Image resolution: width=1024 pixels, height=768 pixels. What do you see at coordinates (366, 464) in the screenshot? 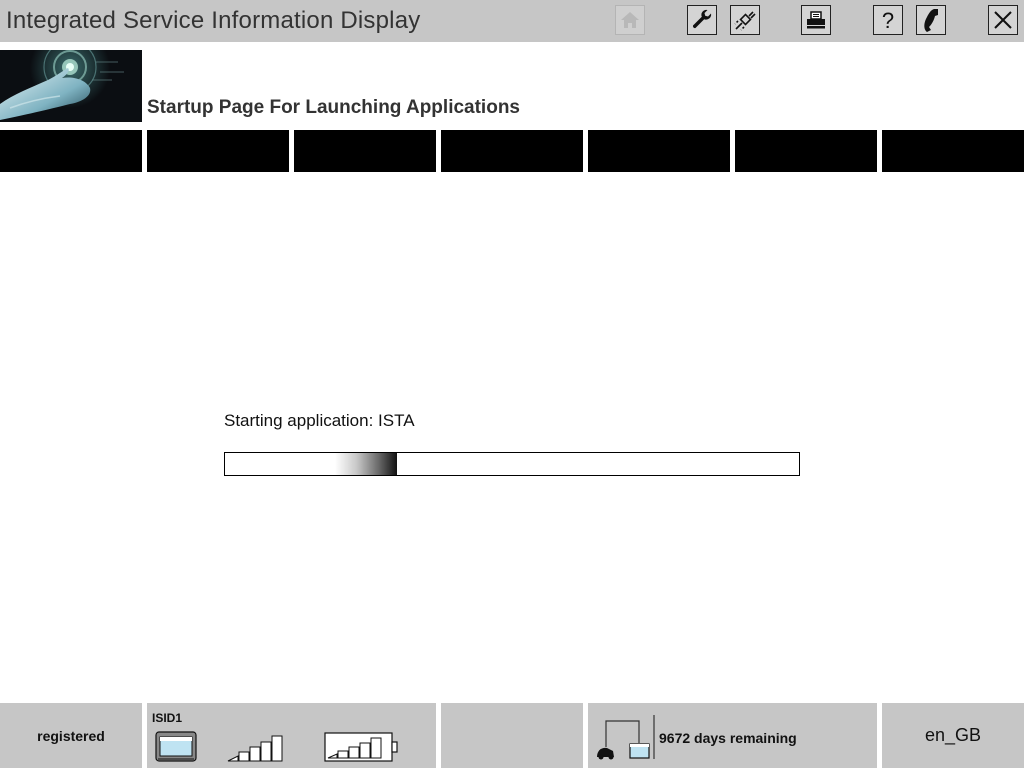
I see `progress-indicator` at bounding box center [366, 464].